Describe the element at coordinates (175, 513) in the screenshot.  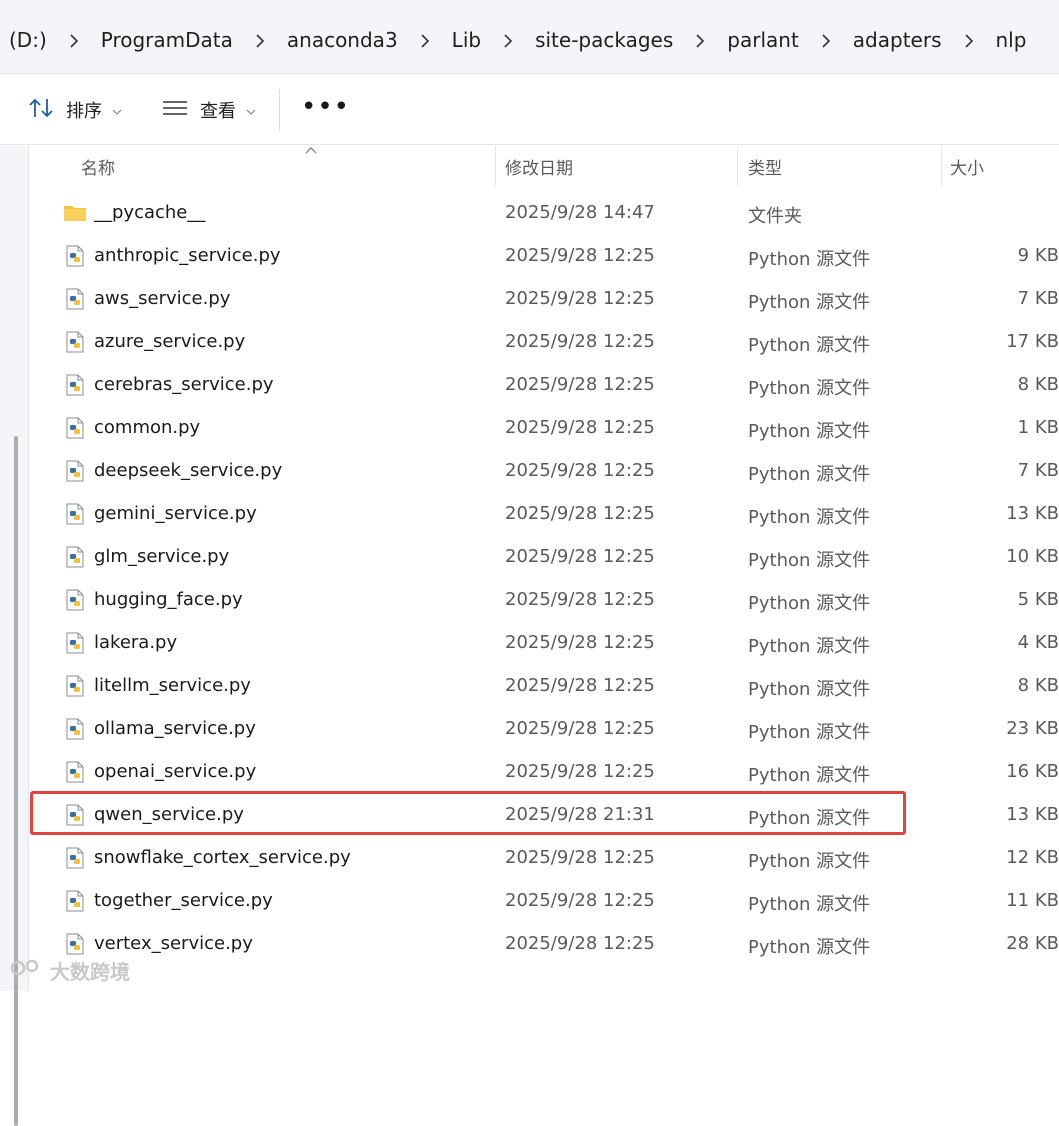
I see `file-name: gemini_service.py` at that location.